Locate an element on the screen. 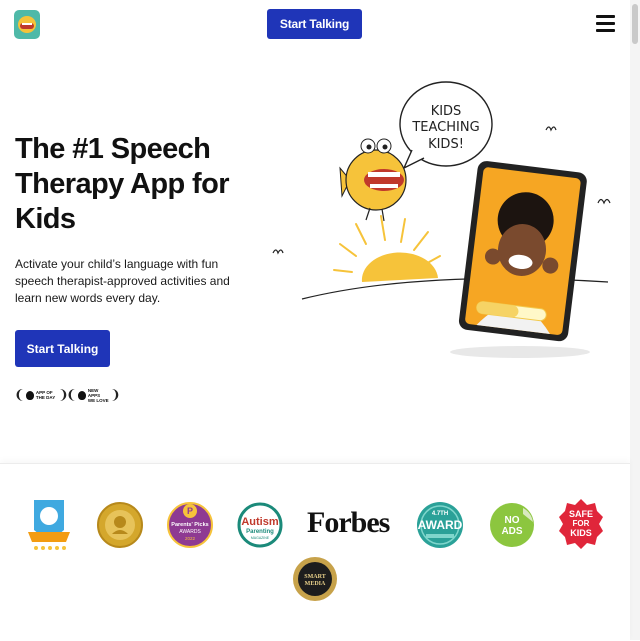  safe-line2: FOR is located at coordinates (581, 523).